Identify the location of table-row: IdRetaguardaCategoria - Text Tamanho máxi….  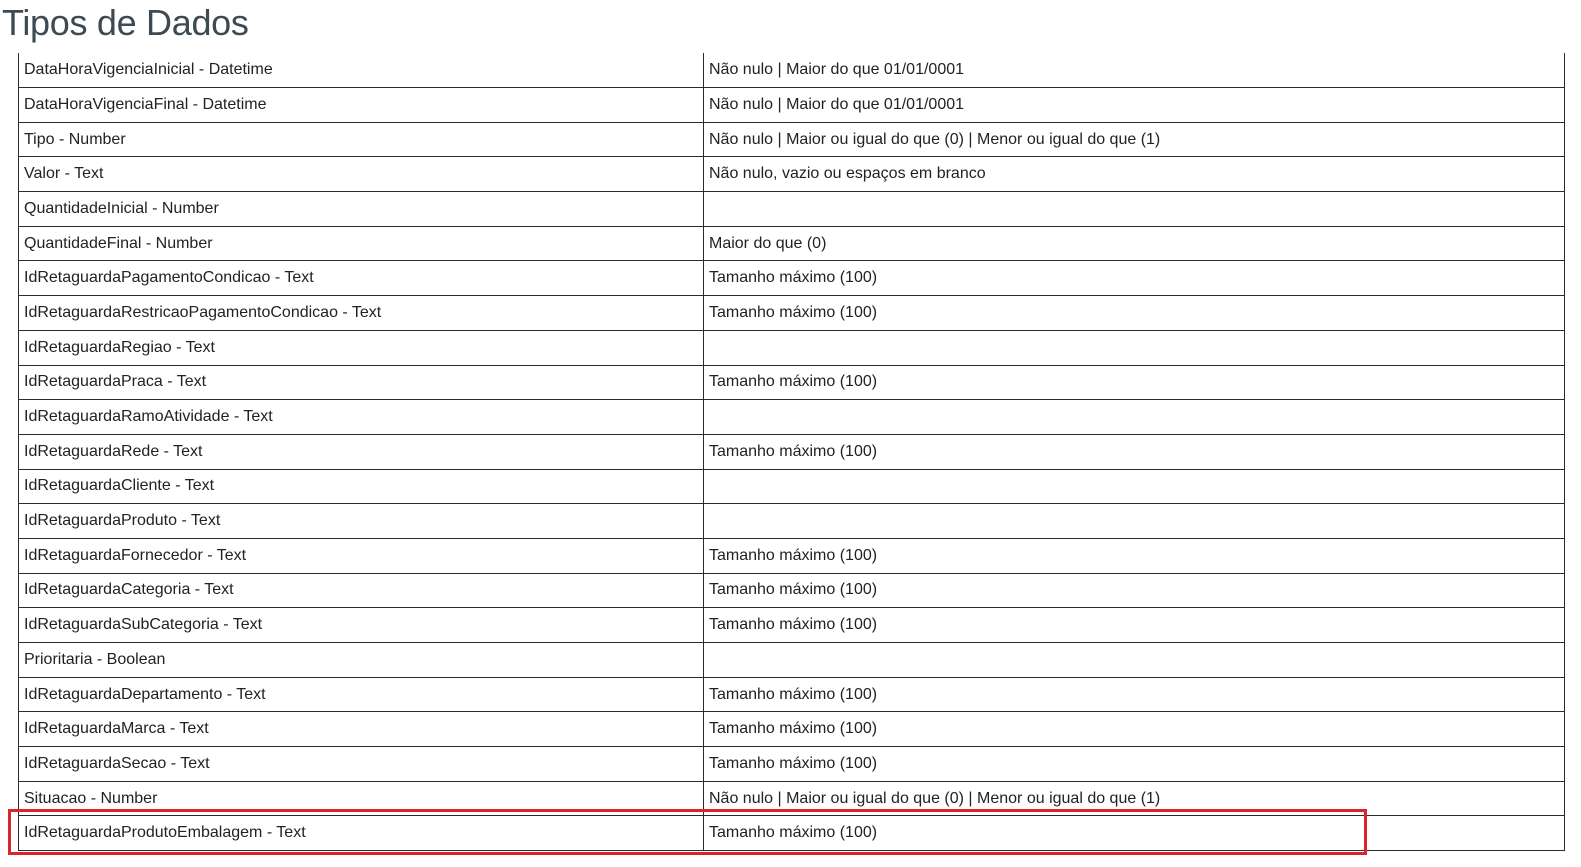
(791, 590).